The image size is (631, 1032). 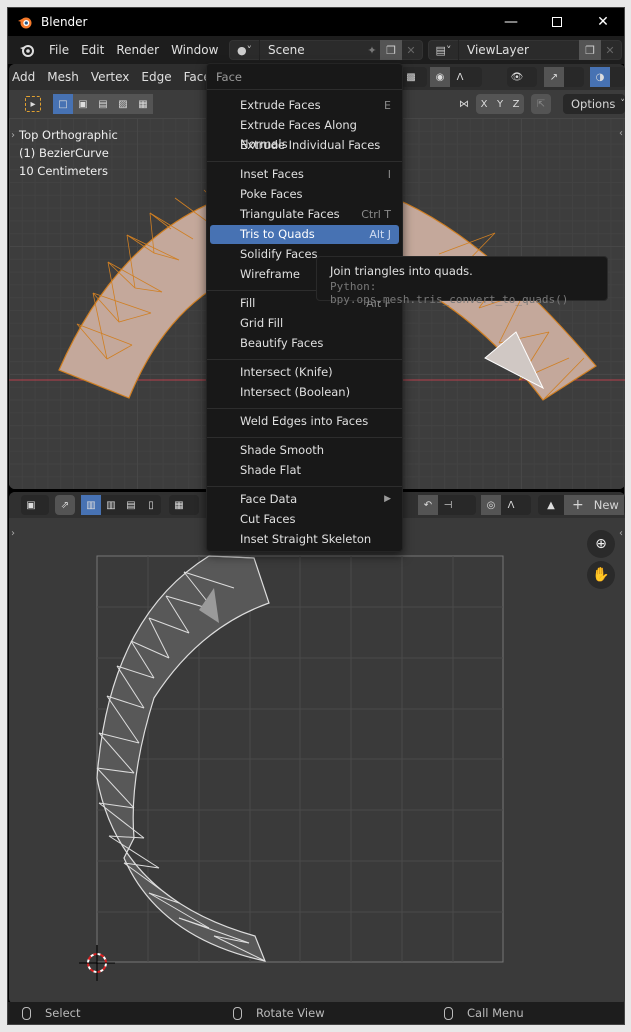 I want to click on select-extend-icon: ▣, so click(x=83, y=104).